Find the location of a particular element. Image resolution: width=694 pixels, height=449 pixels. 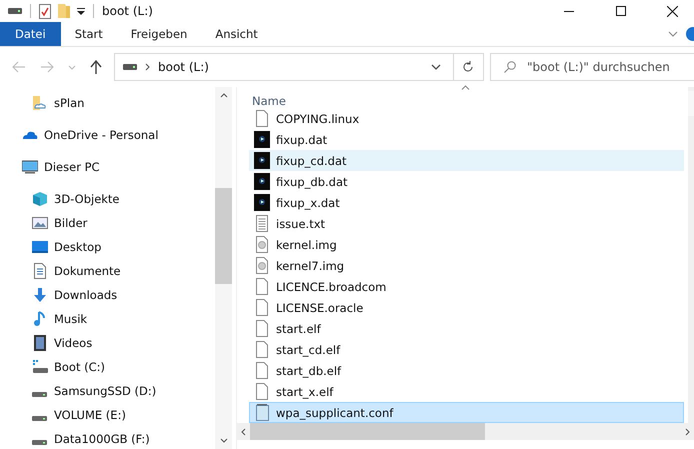

notepad-file-icon is located at coordinates (262, 412).